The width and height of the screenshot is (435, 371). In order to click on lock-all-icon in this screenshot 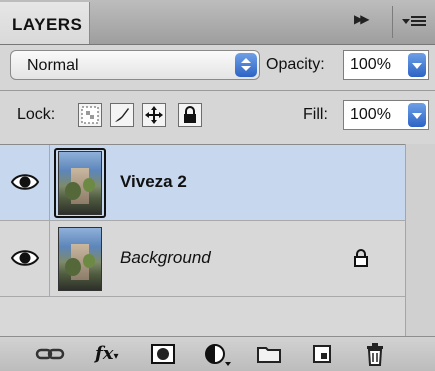, I will do `click(190, 115)`.